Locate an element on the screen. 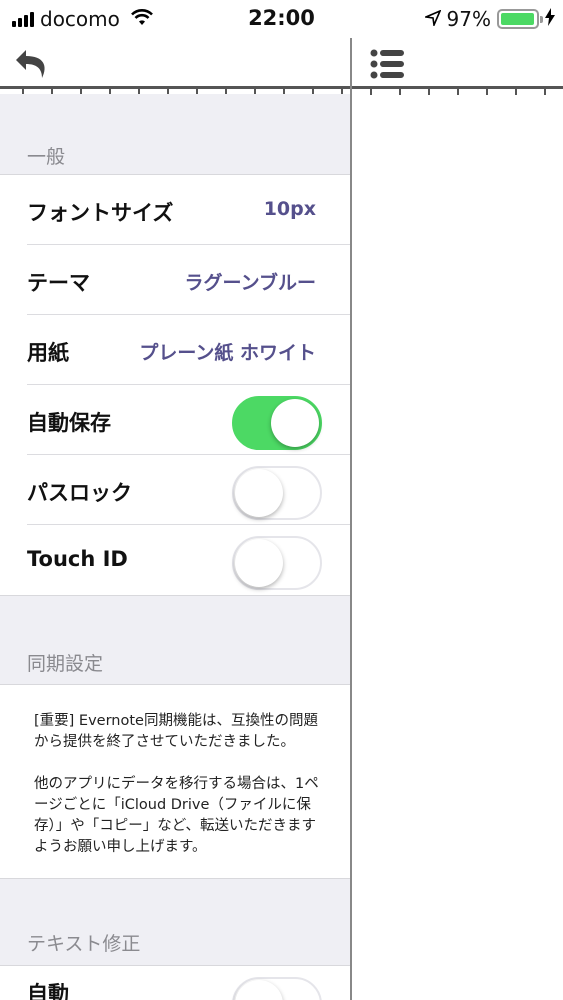 The width and height of the screenshot is (563, 1000). theme-value: ラグーンブルー is located at coordinates (250, 283).